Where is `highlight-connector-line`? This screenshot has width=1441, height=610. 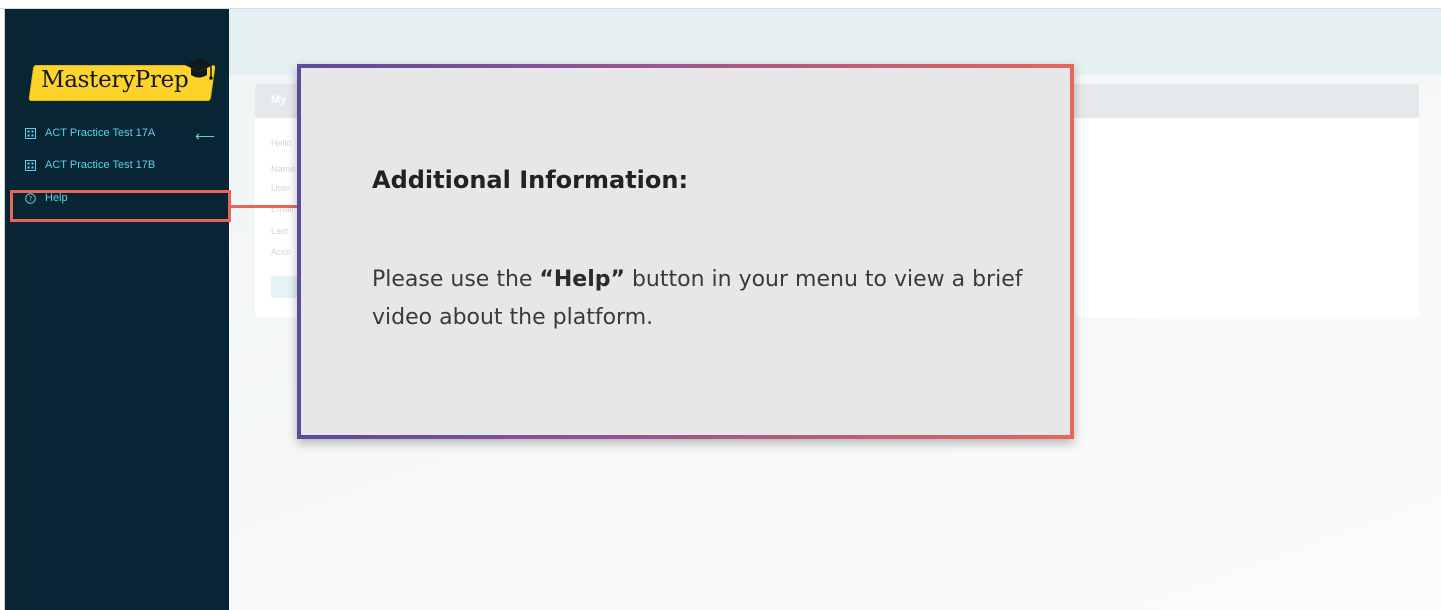 highlight-connector-line is located at coordinates (264, 206).